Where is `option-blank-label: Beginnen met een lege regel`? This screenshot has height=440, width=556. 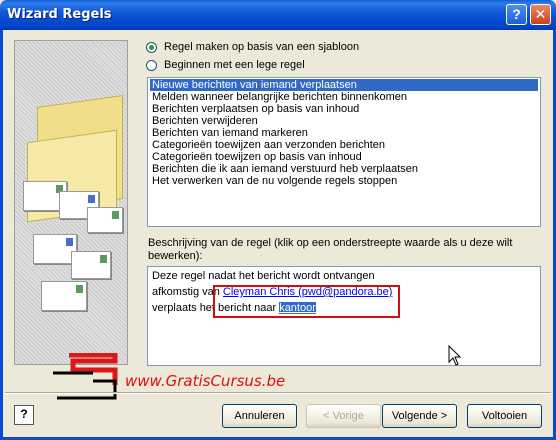 option-blank-label: Beginnen met een lege regel is located at coordinates (234, 65).